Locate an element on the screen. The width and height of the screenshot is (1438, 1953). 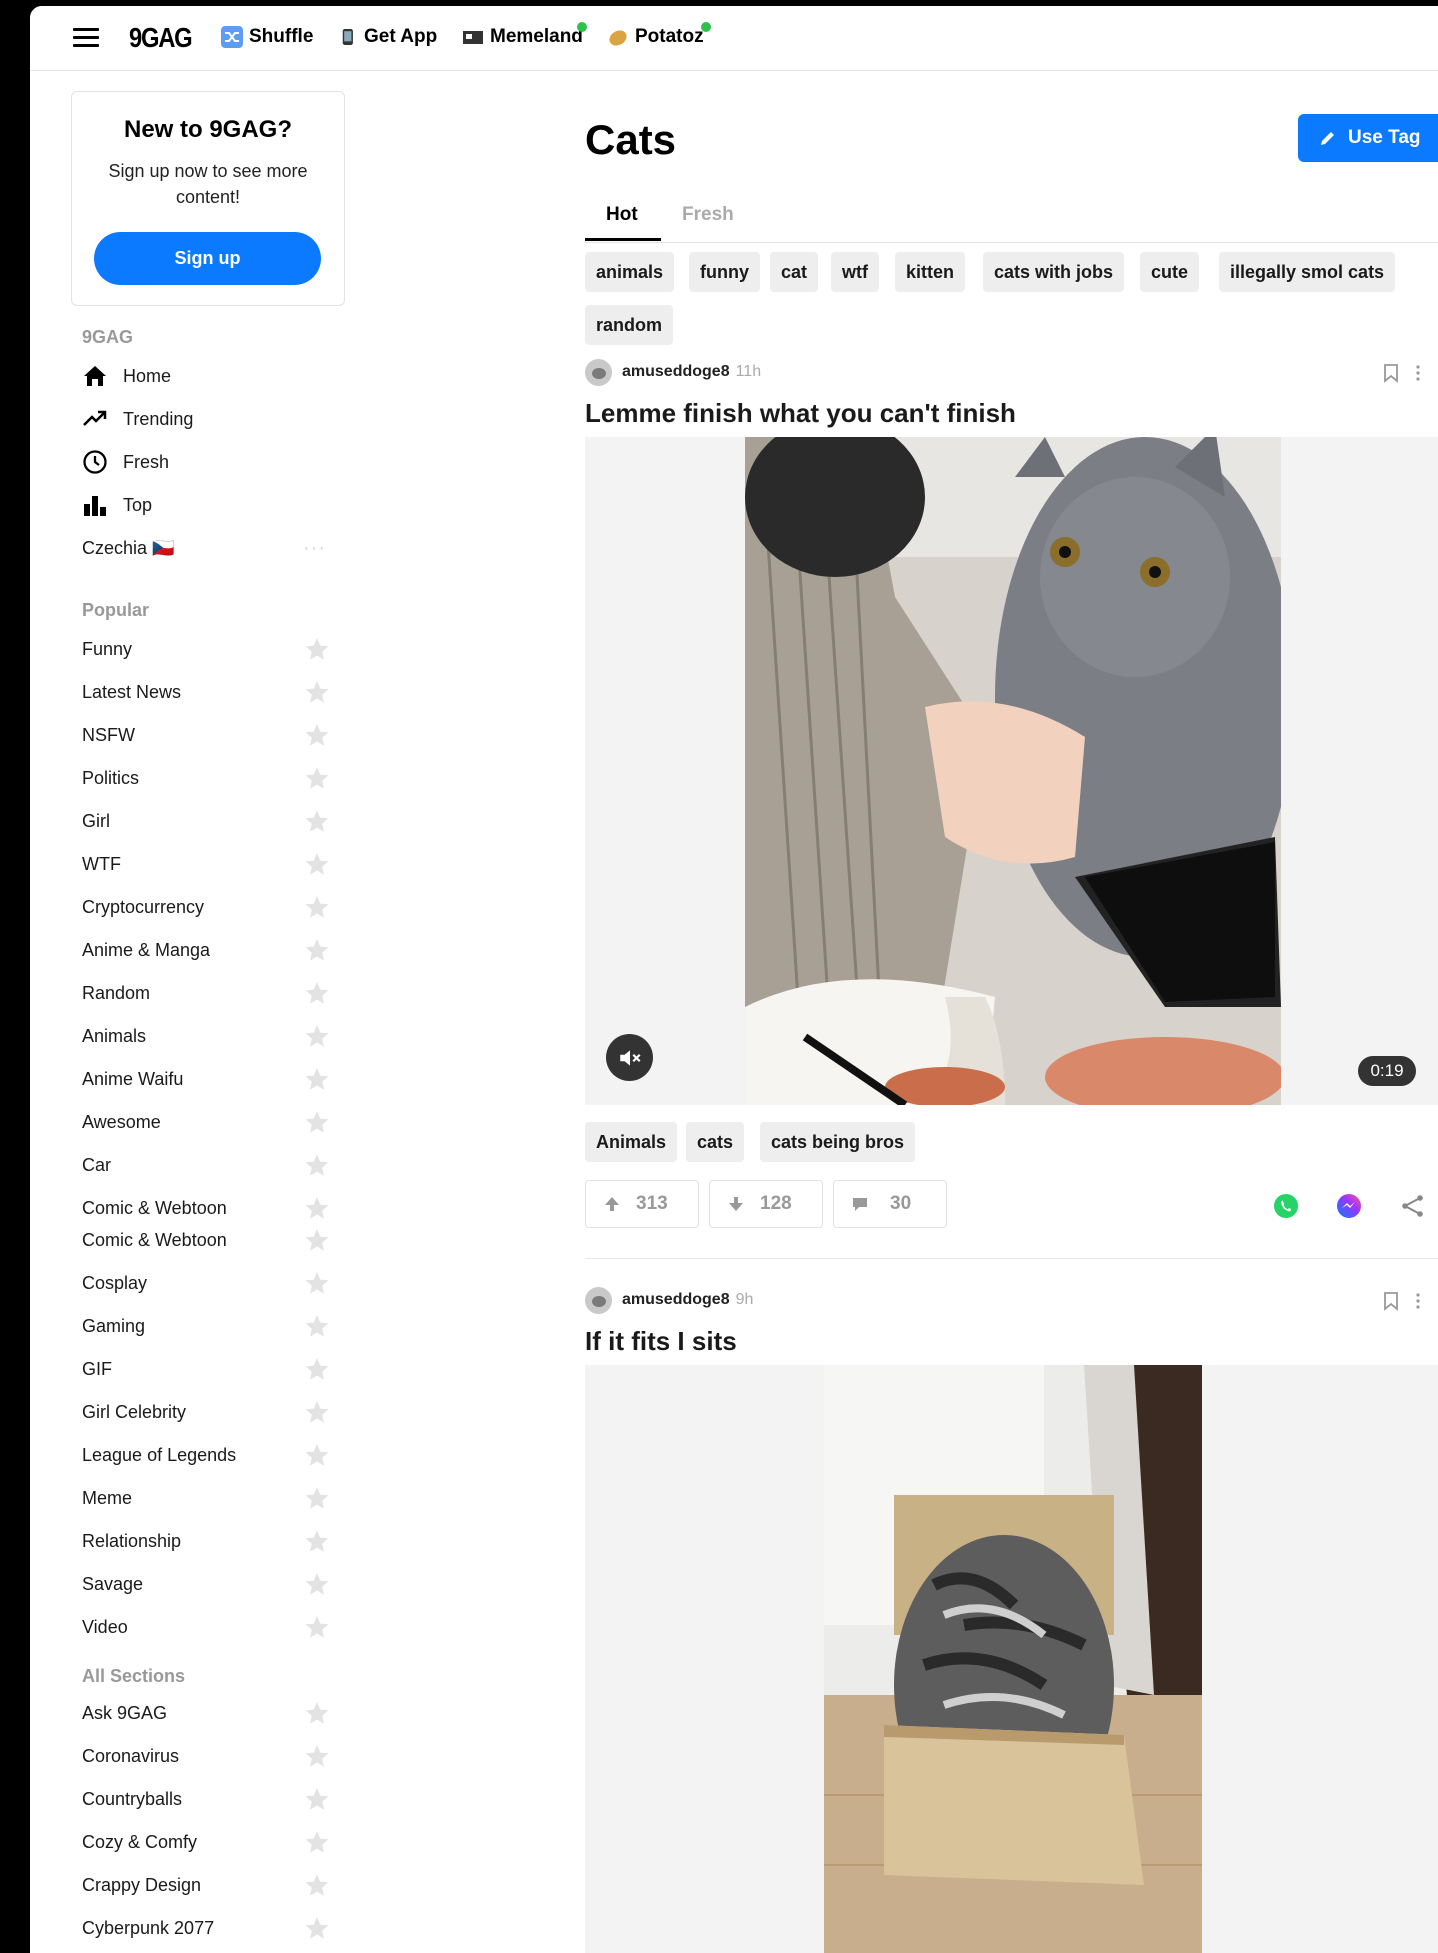
tag-chip: animals is located at coordinates (630, 272).